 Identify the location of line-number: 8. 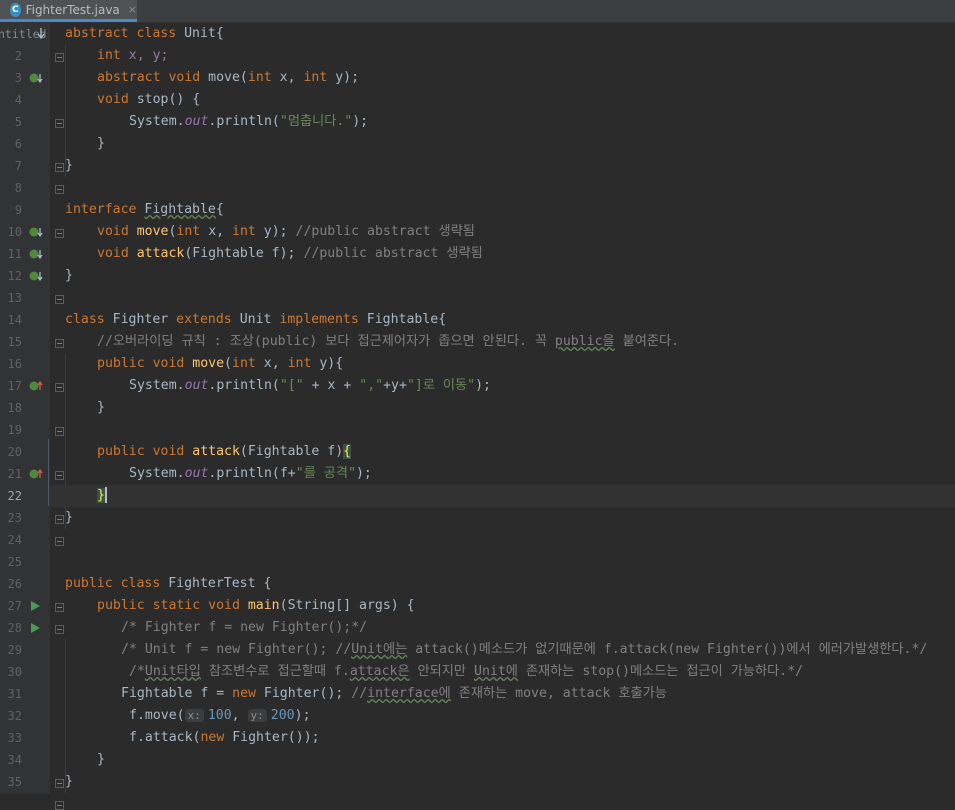
(18, 188).